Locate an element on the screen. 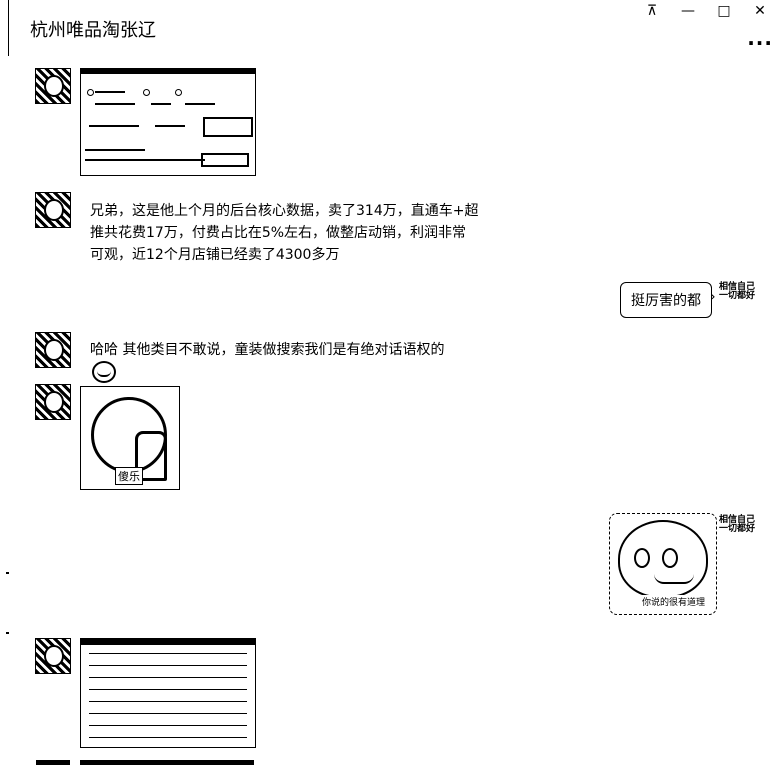  outgoing-message: 挺厉害的都 is located at coordinates (666, 300).